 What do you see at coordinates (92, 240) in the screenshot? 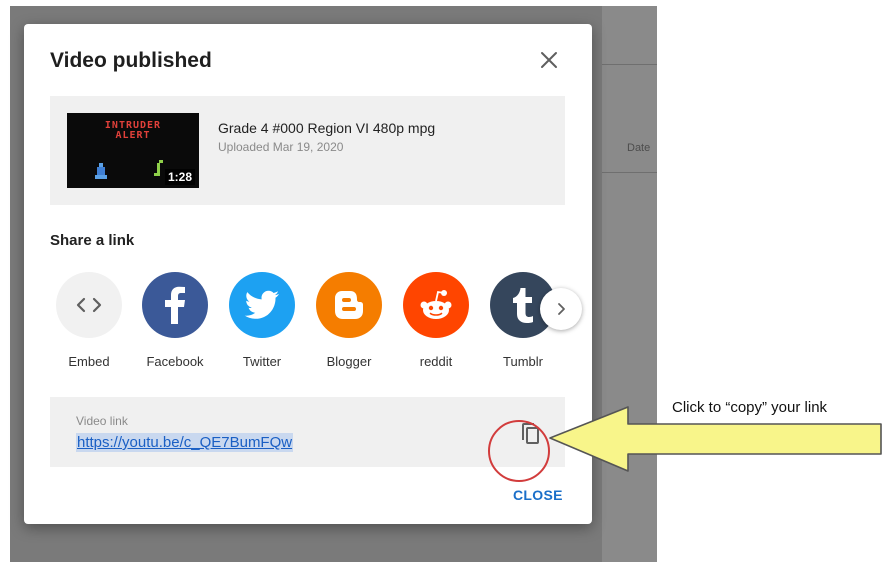
I see `share-section-label: Share a link` at bounding box center [92, 240].